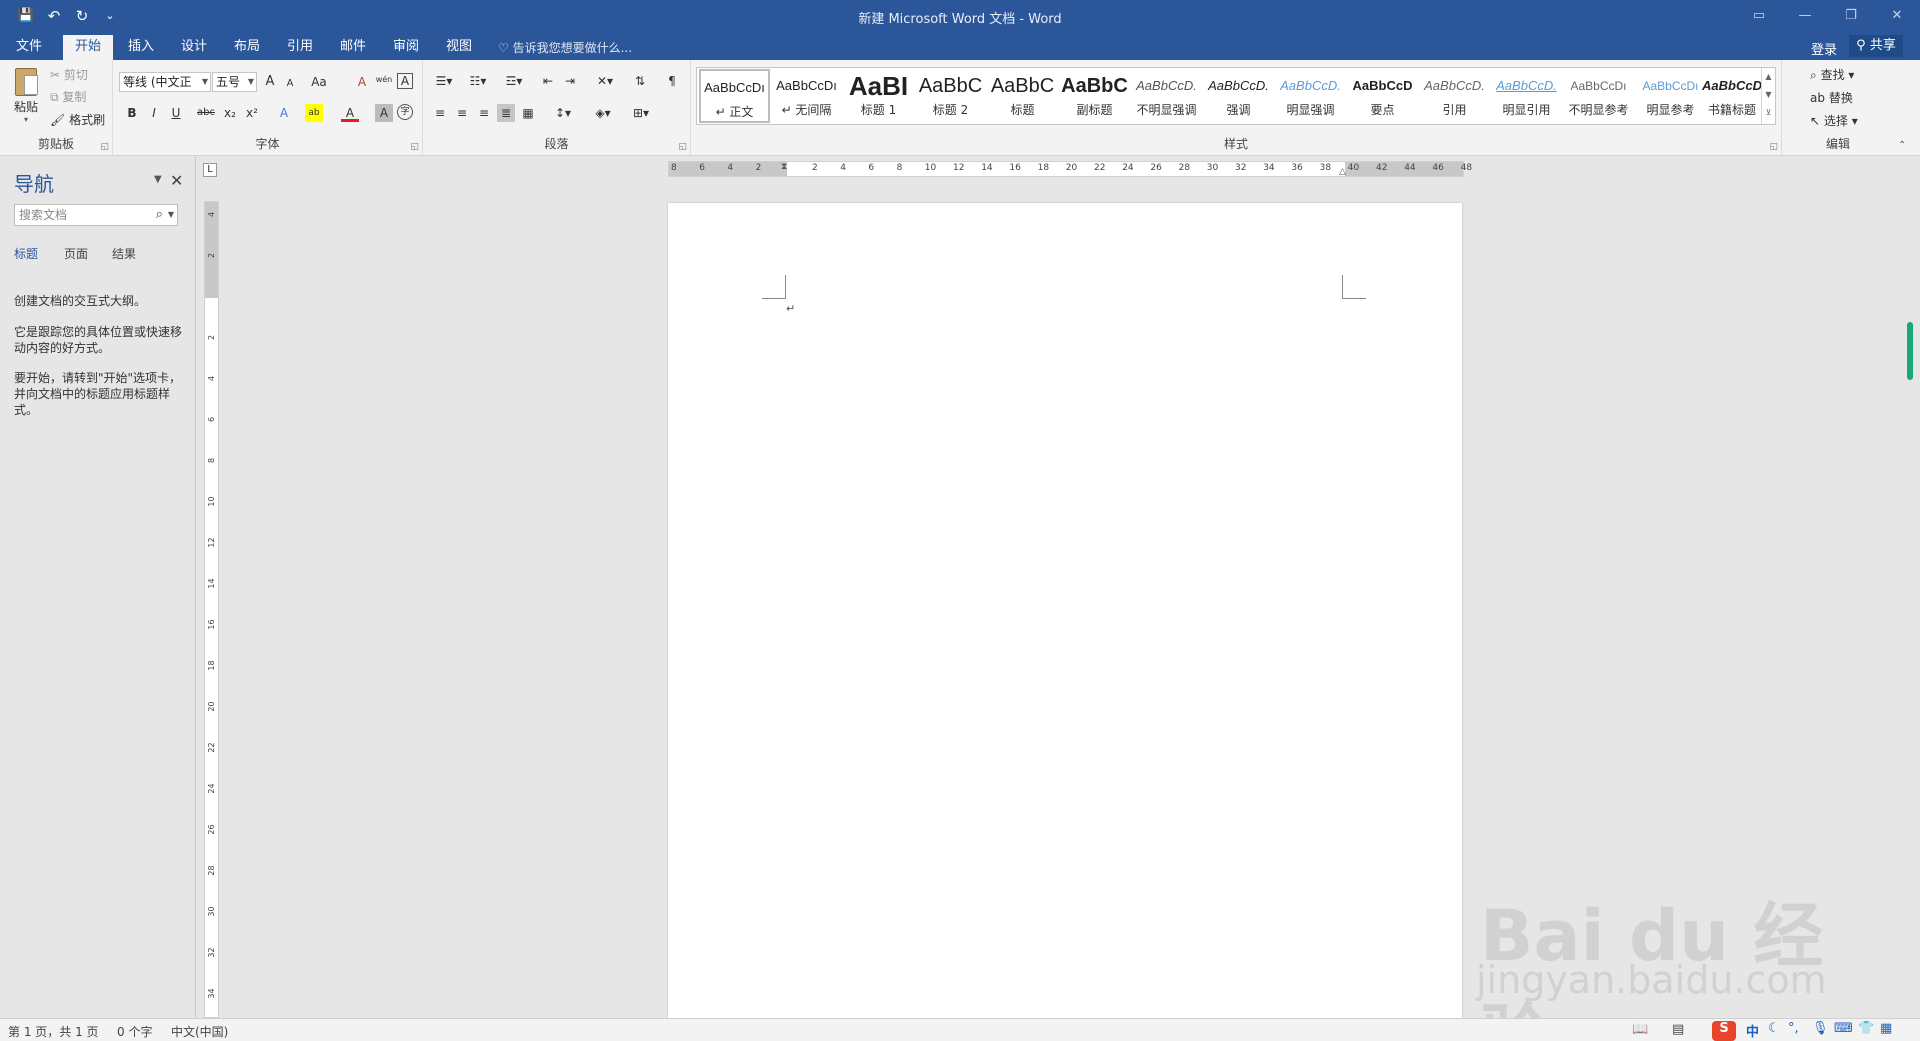 The image size is (1920, 1041). I want to click on strikethrough-button: abc, so click(206, 113).